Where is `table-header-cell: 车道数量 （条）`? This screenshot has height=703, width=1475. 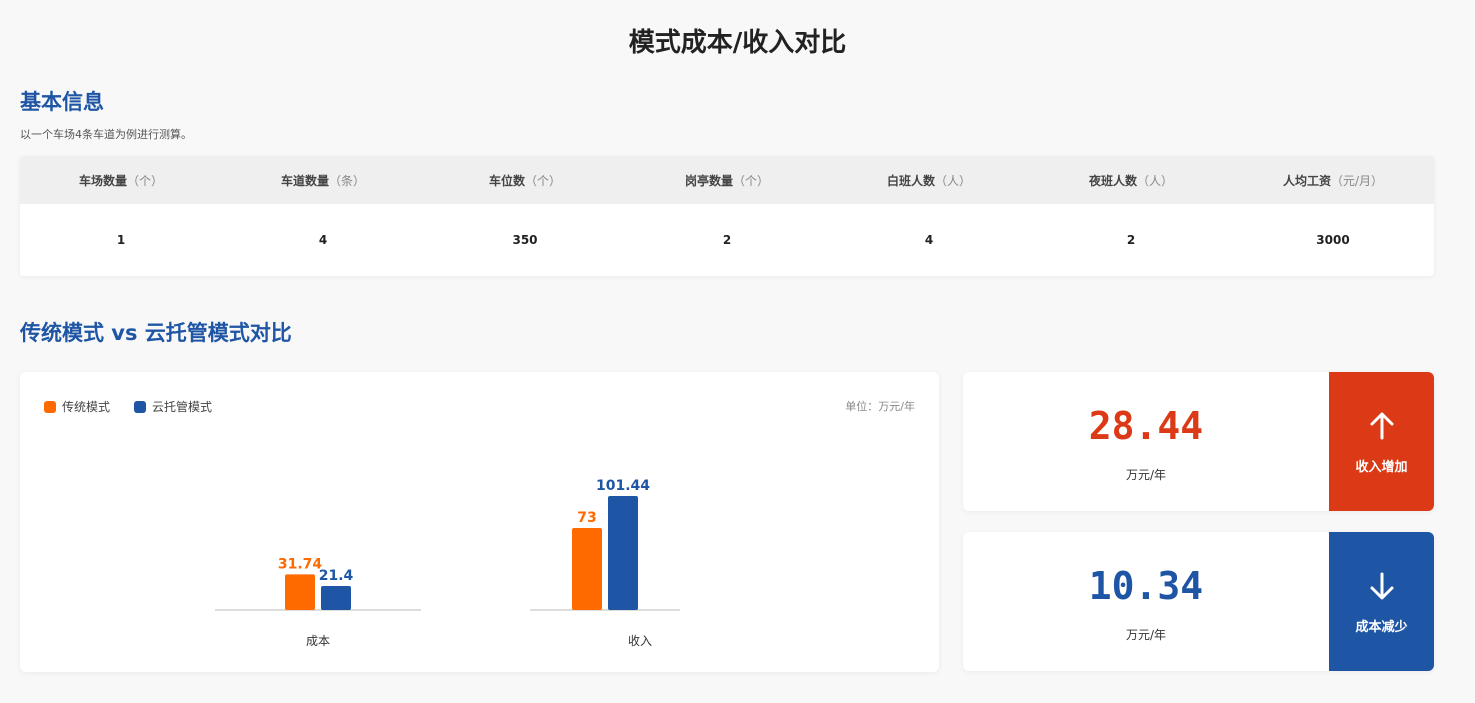
table-header-cell: 车道数量 （条） is located at coordinates (323, 180).